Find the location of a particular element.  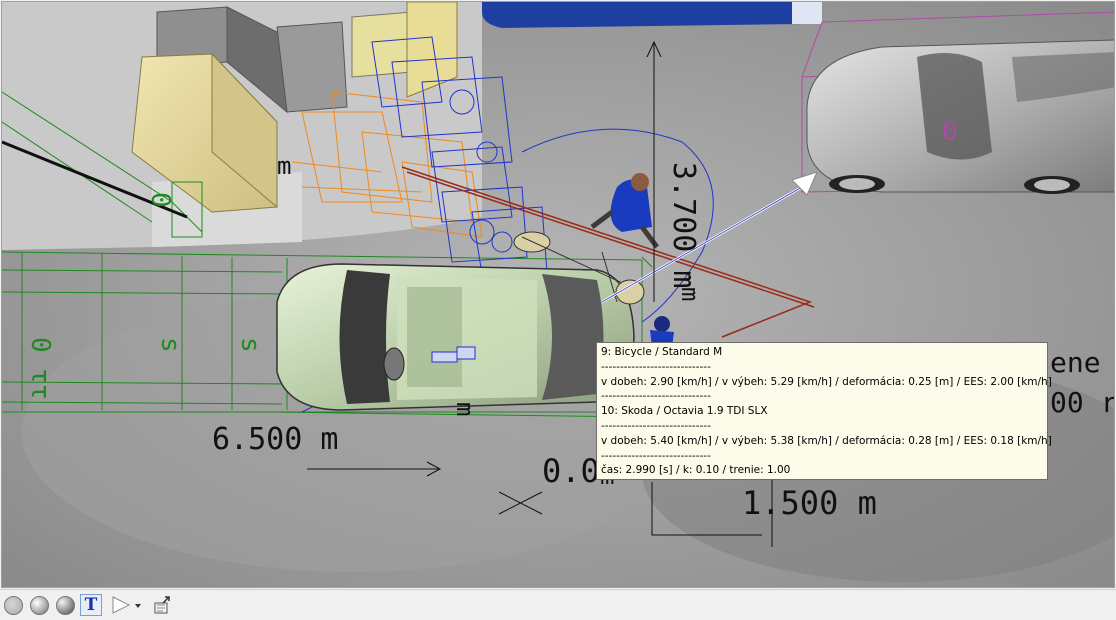

tooltip-object-2: 10: Skoda / Octavia 1.9 TDI SLX is located at coordinates (684, 411).